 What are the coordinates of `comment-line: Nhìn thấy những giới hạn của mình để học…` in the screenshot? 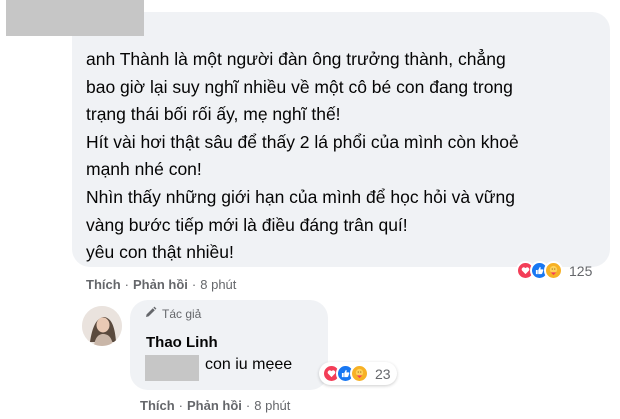 It's located at (300, 196).